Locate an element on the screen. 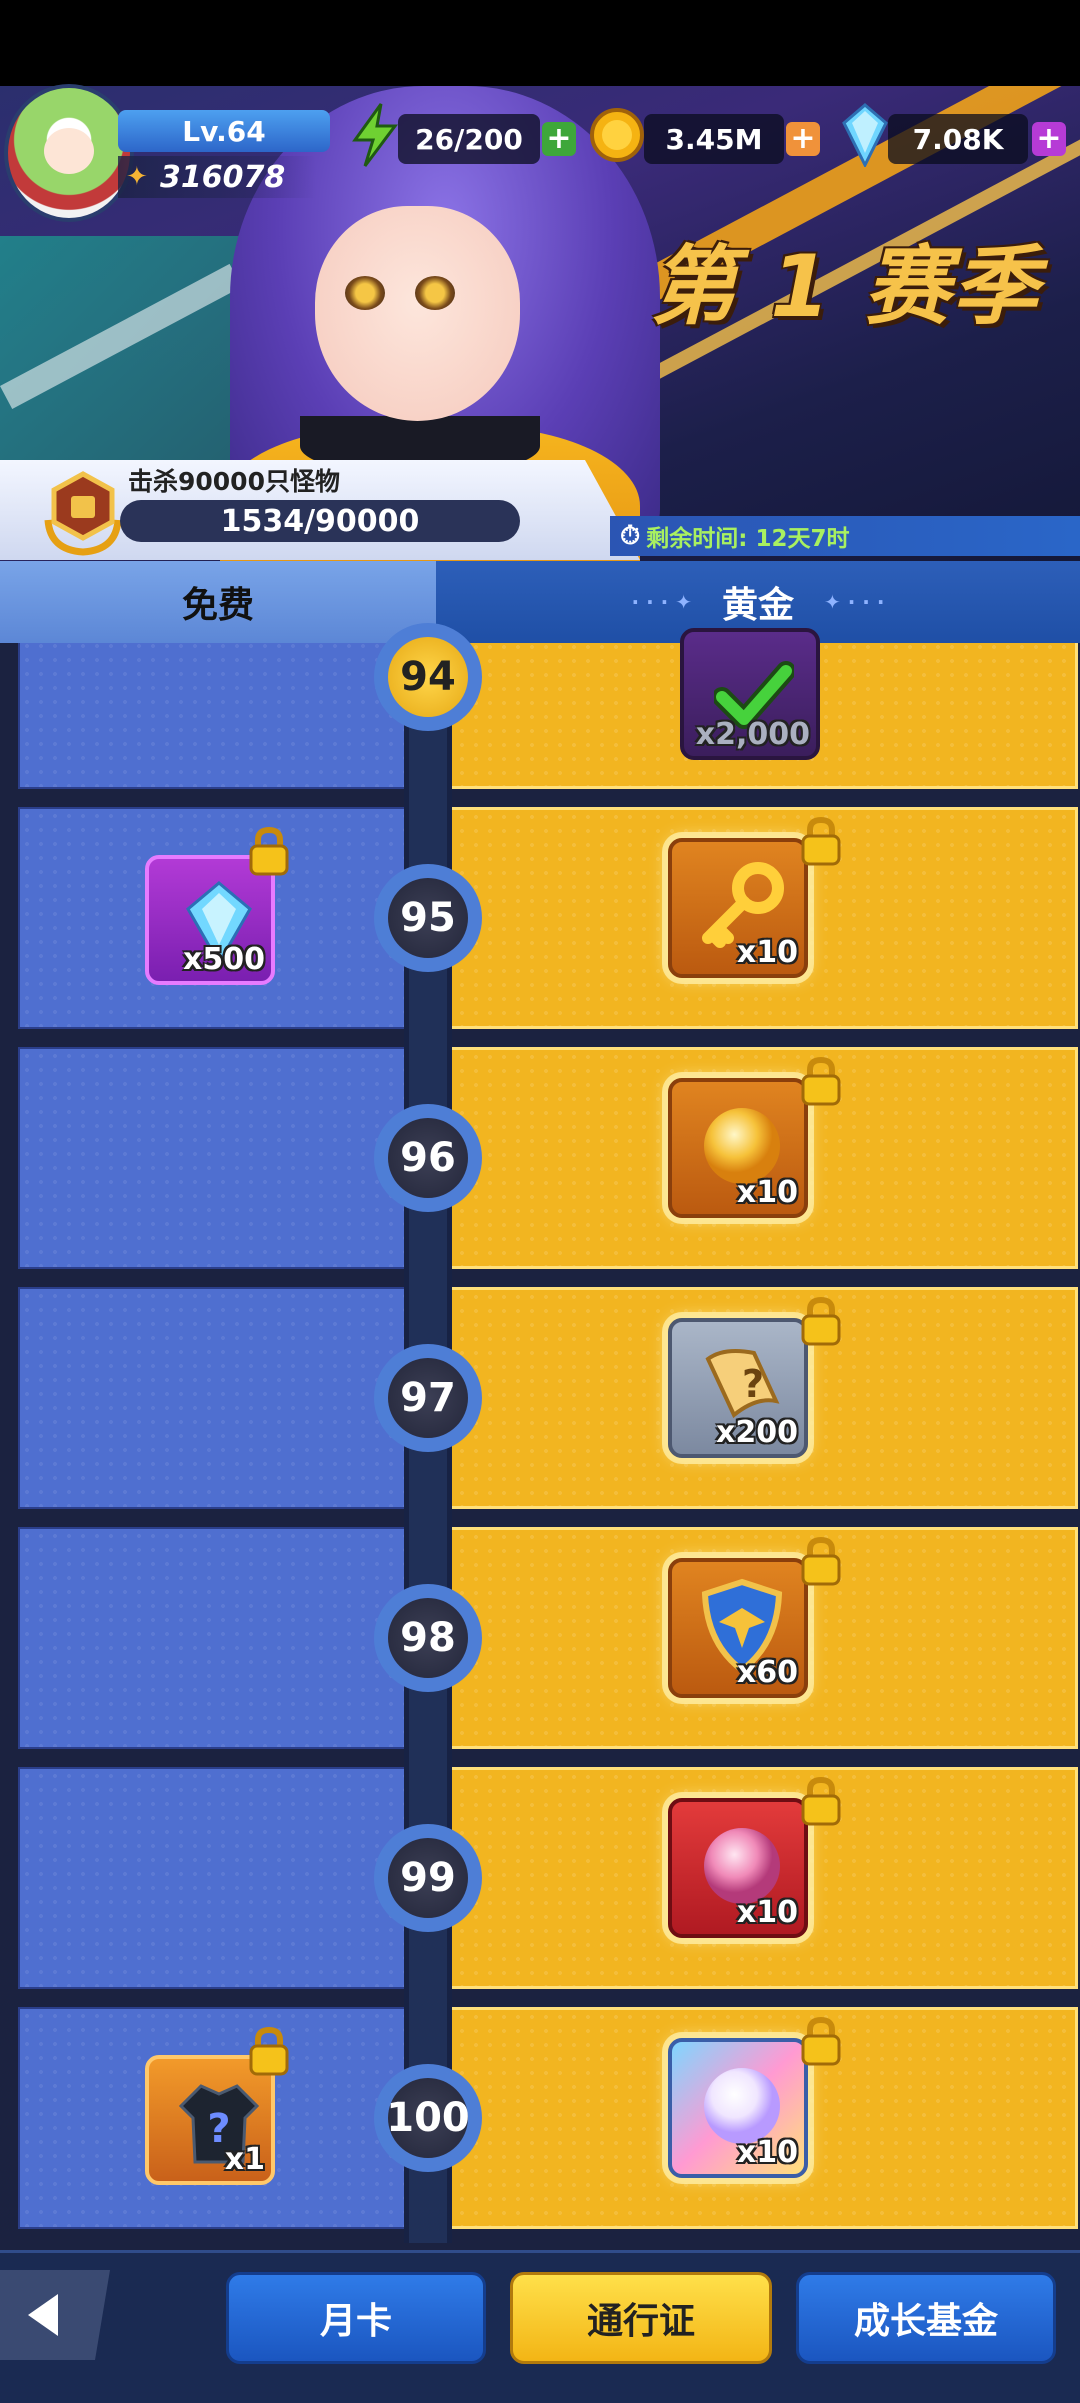 The height and width of the screenshot is (2403, 1080). status-bar is located at coordinates (540, 43).